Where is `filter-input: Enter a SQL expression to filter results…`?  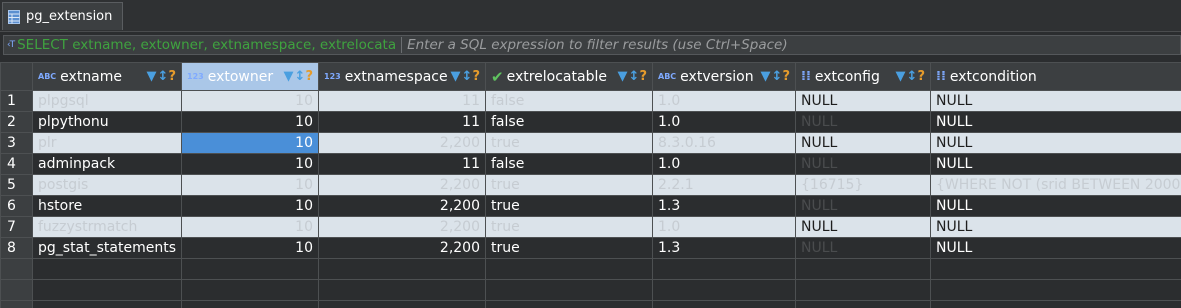
filter-input: Enter a SQL expression to filter results… is located at coordinates (597, 45).